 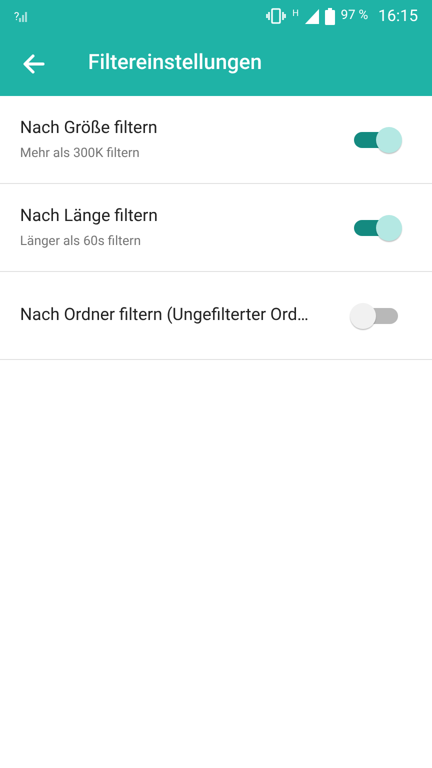 What do you see at coordinates (24, 16) in the screenshot?
I see `signal-icon` at bounding box center [24, 16].